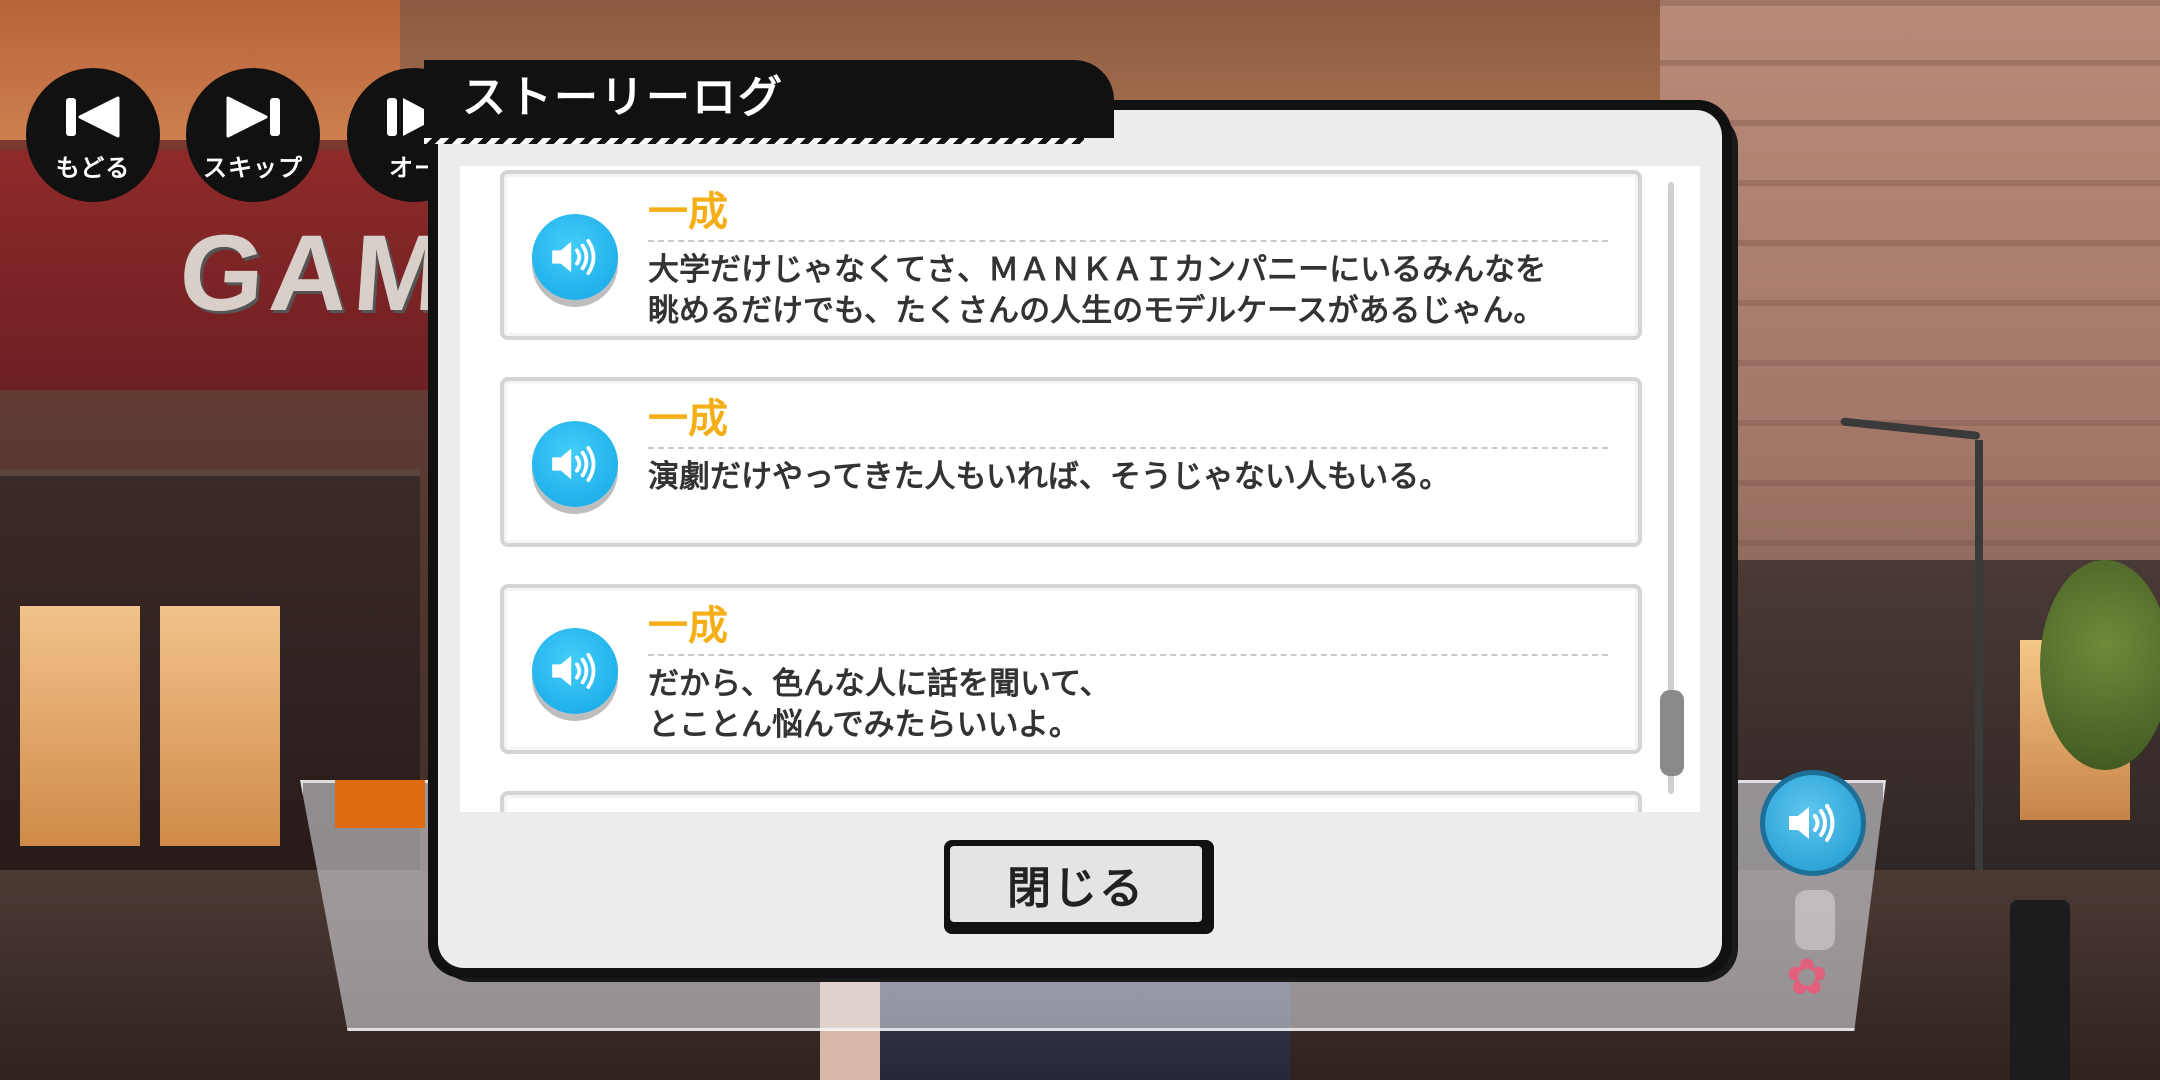  I want to click on tree, so click(2100, 665).